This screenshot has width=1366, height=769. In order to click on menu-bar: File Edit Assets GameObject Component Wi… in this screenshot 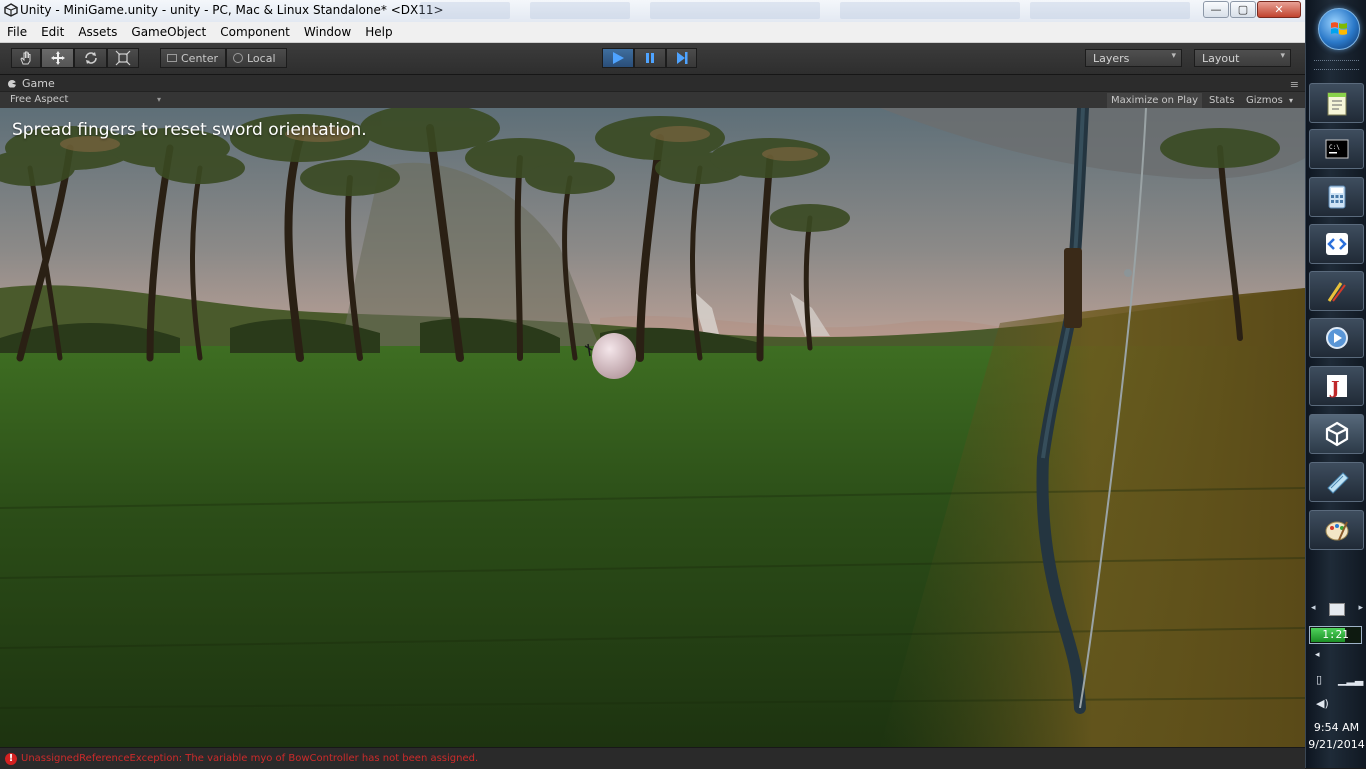, I will do `click(652, 32)`.